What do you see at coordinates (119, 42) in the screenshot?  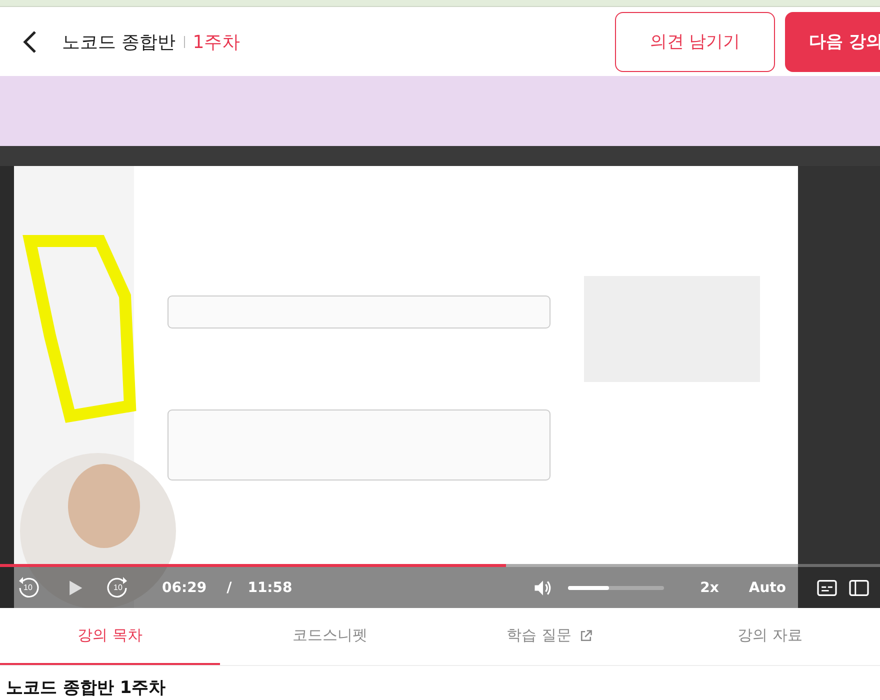 I see `course-title: 노코드 종합반` at bounding box center [119, 42].